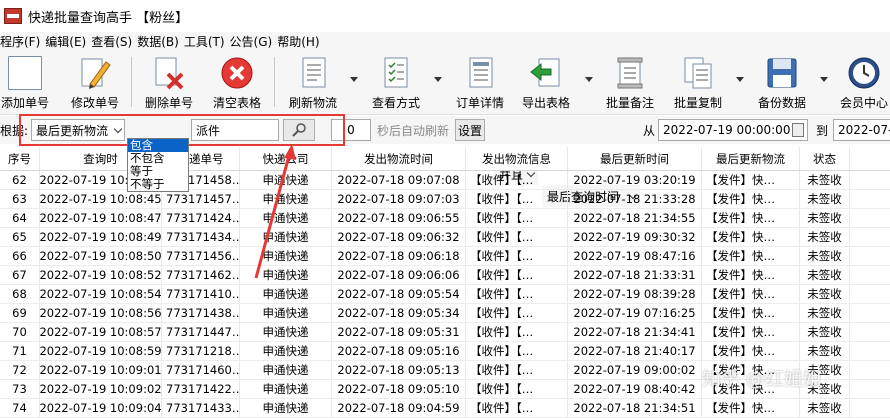 The height and width of the screenshot is (418, 890). Describe the element at coordinates (169, 73) in the screenshot. I see `delete-doc-icon` at that location.